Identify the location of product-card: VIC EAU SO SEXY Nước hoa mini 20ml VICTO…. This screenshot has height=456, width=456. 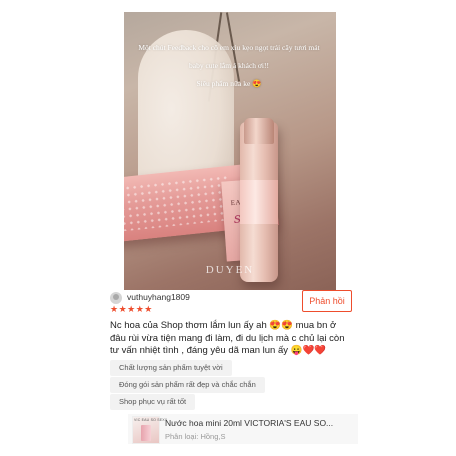
(243, 429).